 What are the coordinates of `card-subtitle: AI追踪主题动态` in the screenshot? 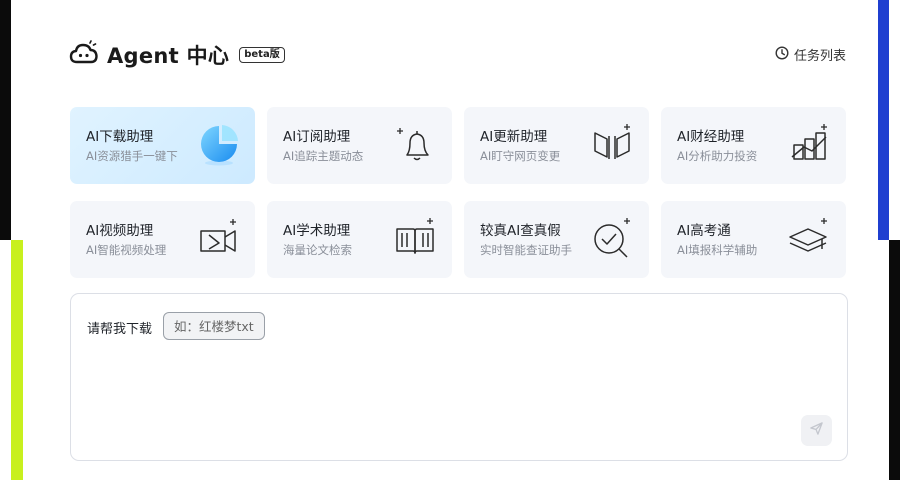 It's located at (323, 156).